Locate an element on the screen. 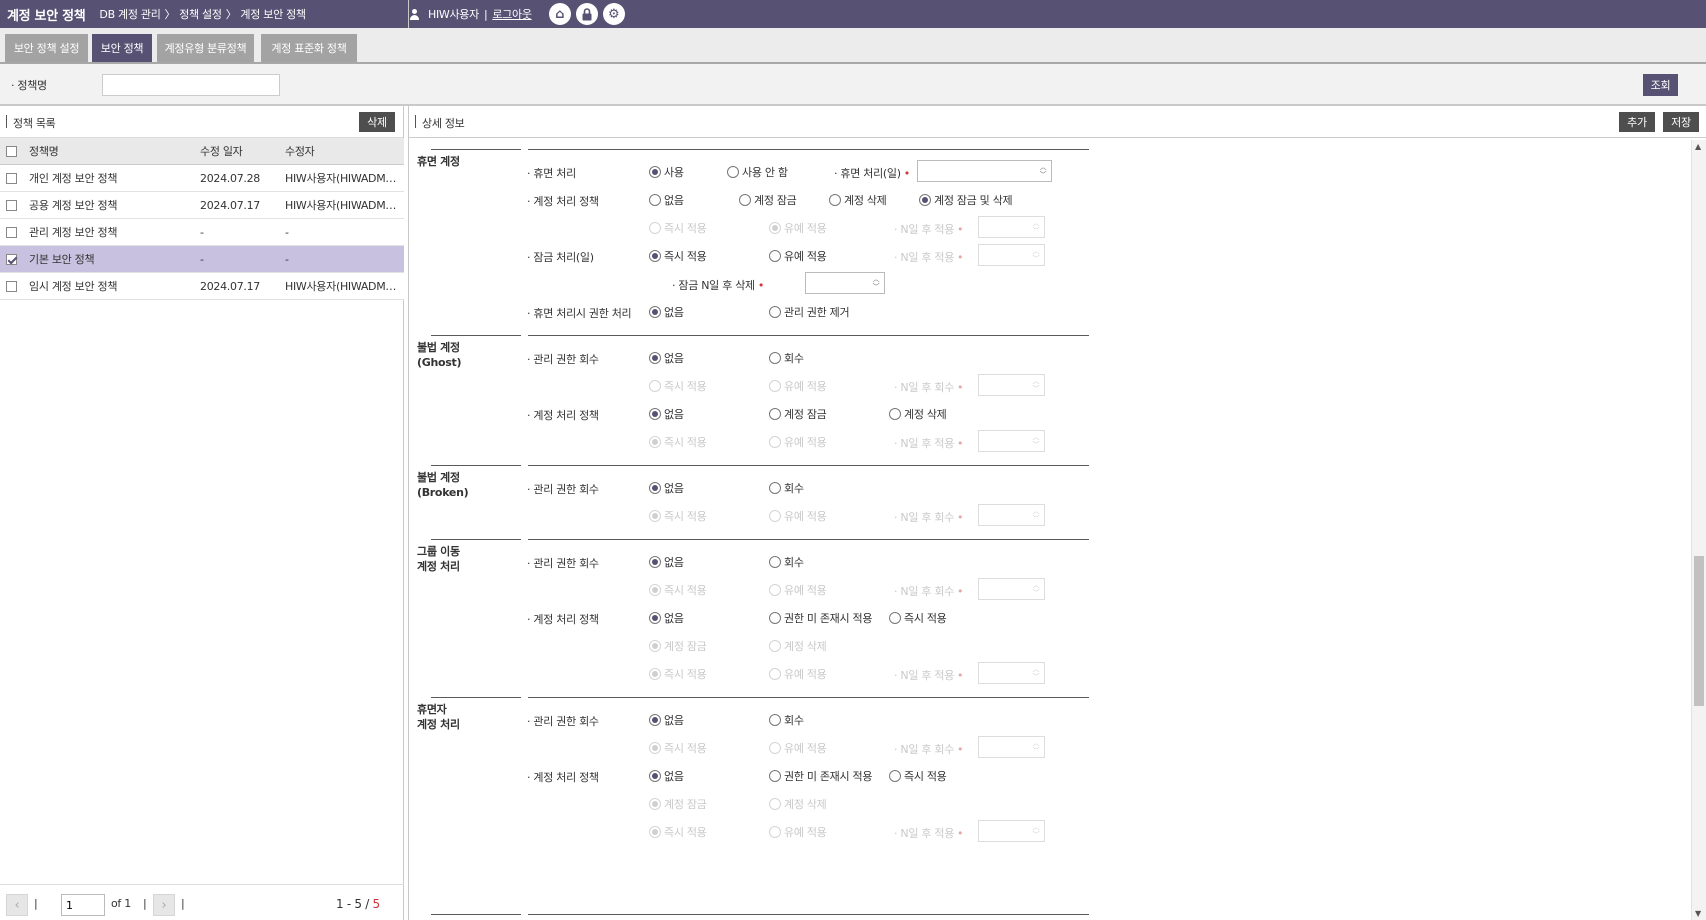 This screenshot has height=920, width=1706. column-header-date: 수정 일자 is located at coordinates (234, 151).